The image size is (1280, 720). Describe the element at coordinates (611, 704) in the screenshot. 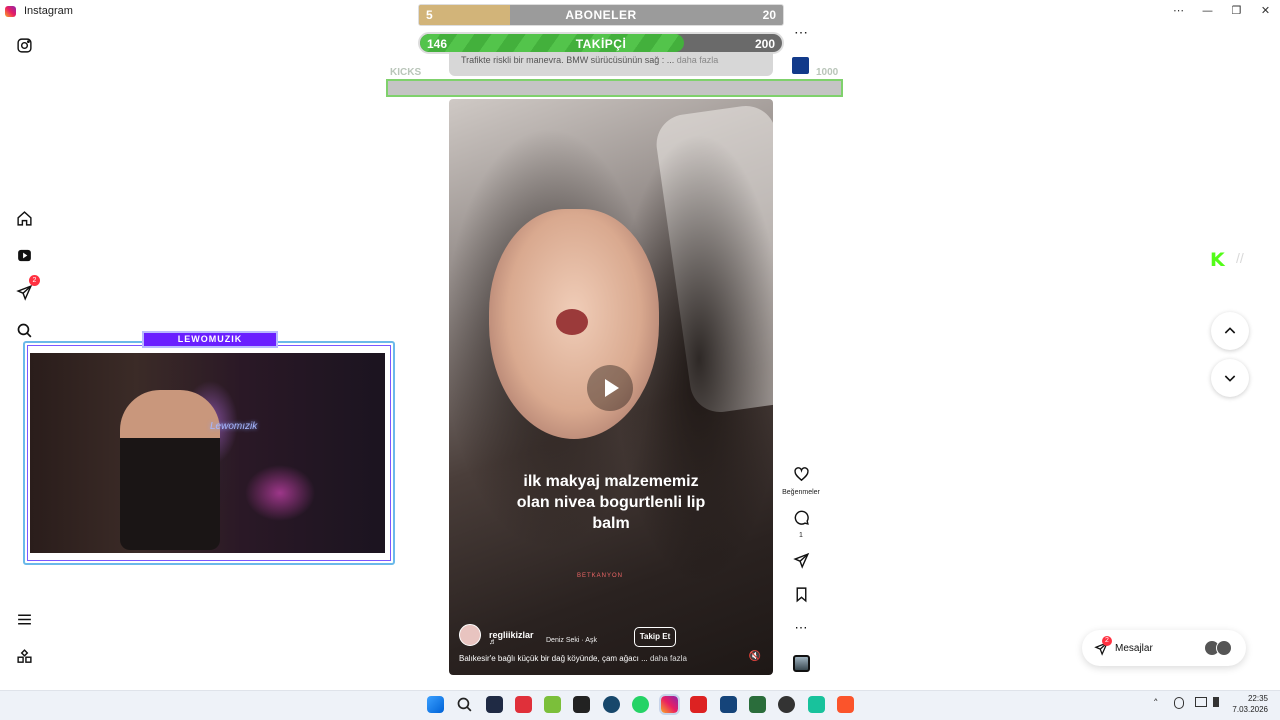

I see `steam-icon` at that location.